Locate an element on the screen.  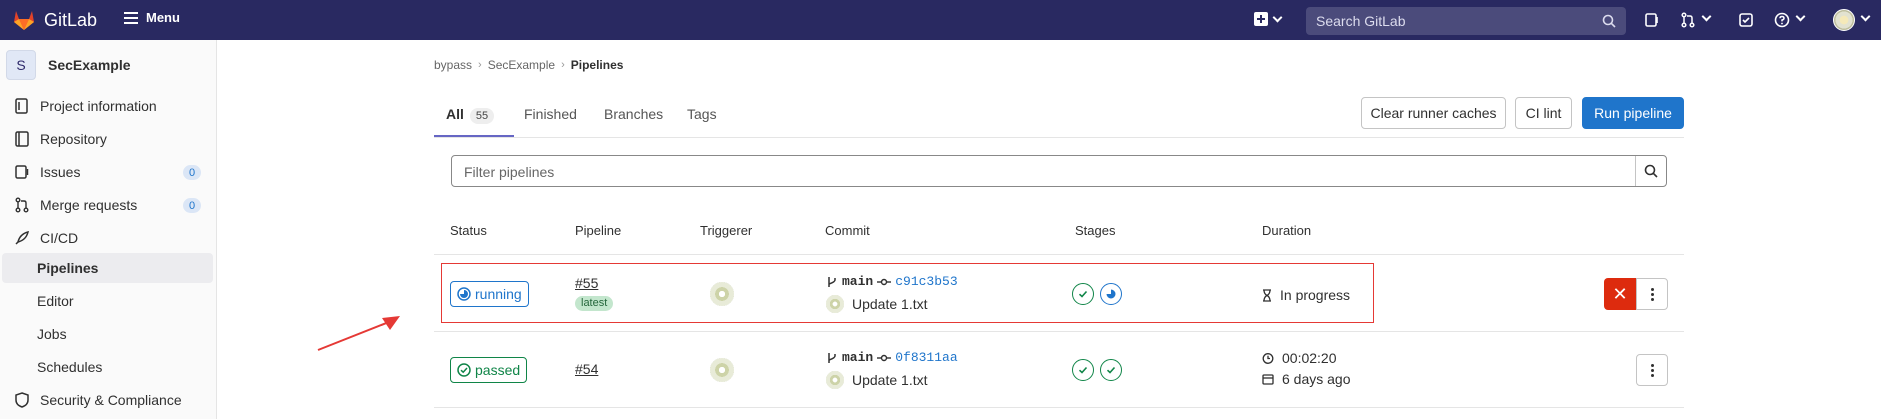
user-avatar is located at coordinates (1844, 20).